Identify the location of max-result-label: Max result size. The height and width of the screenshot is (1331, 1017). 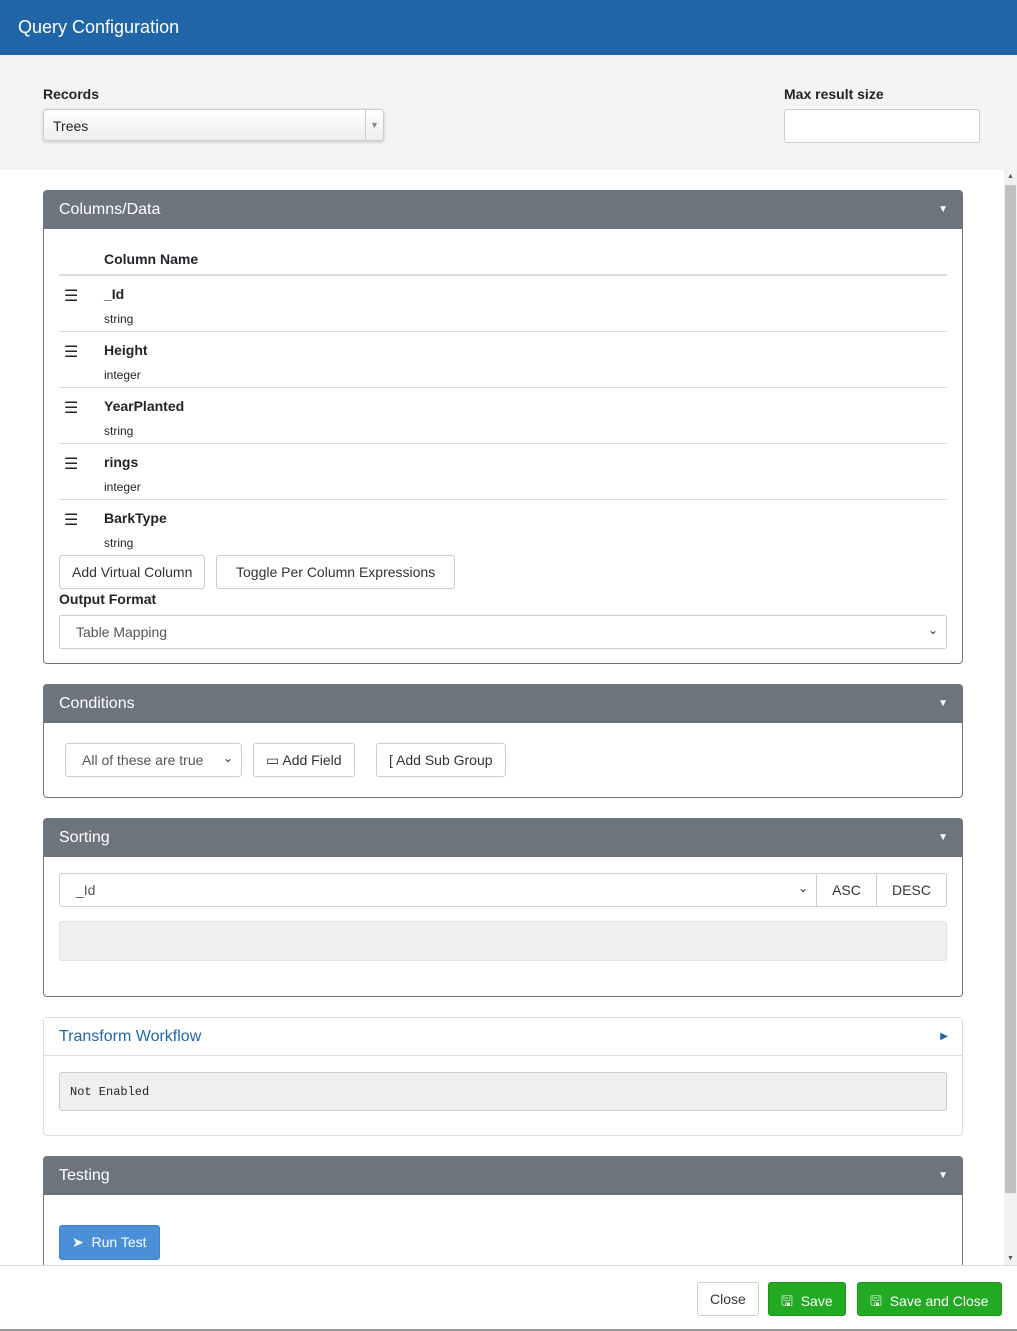
(834, 94).